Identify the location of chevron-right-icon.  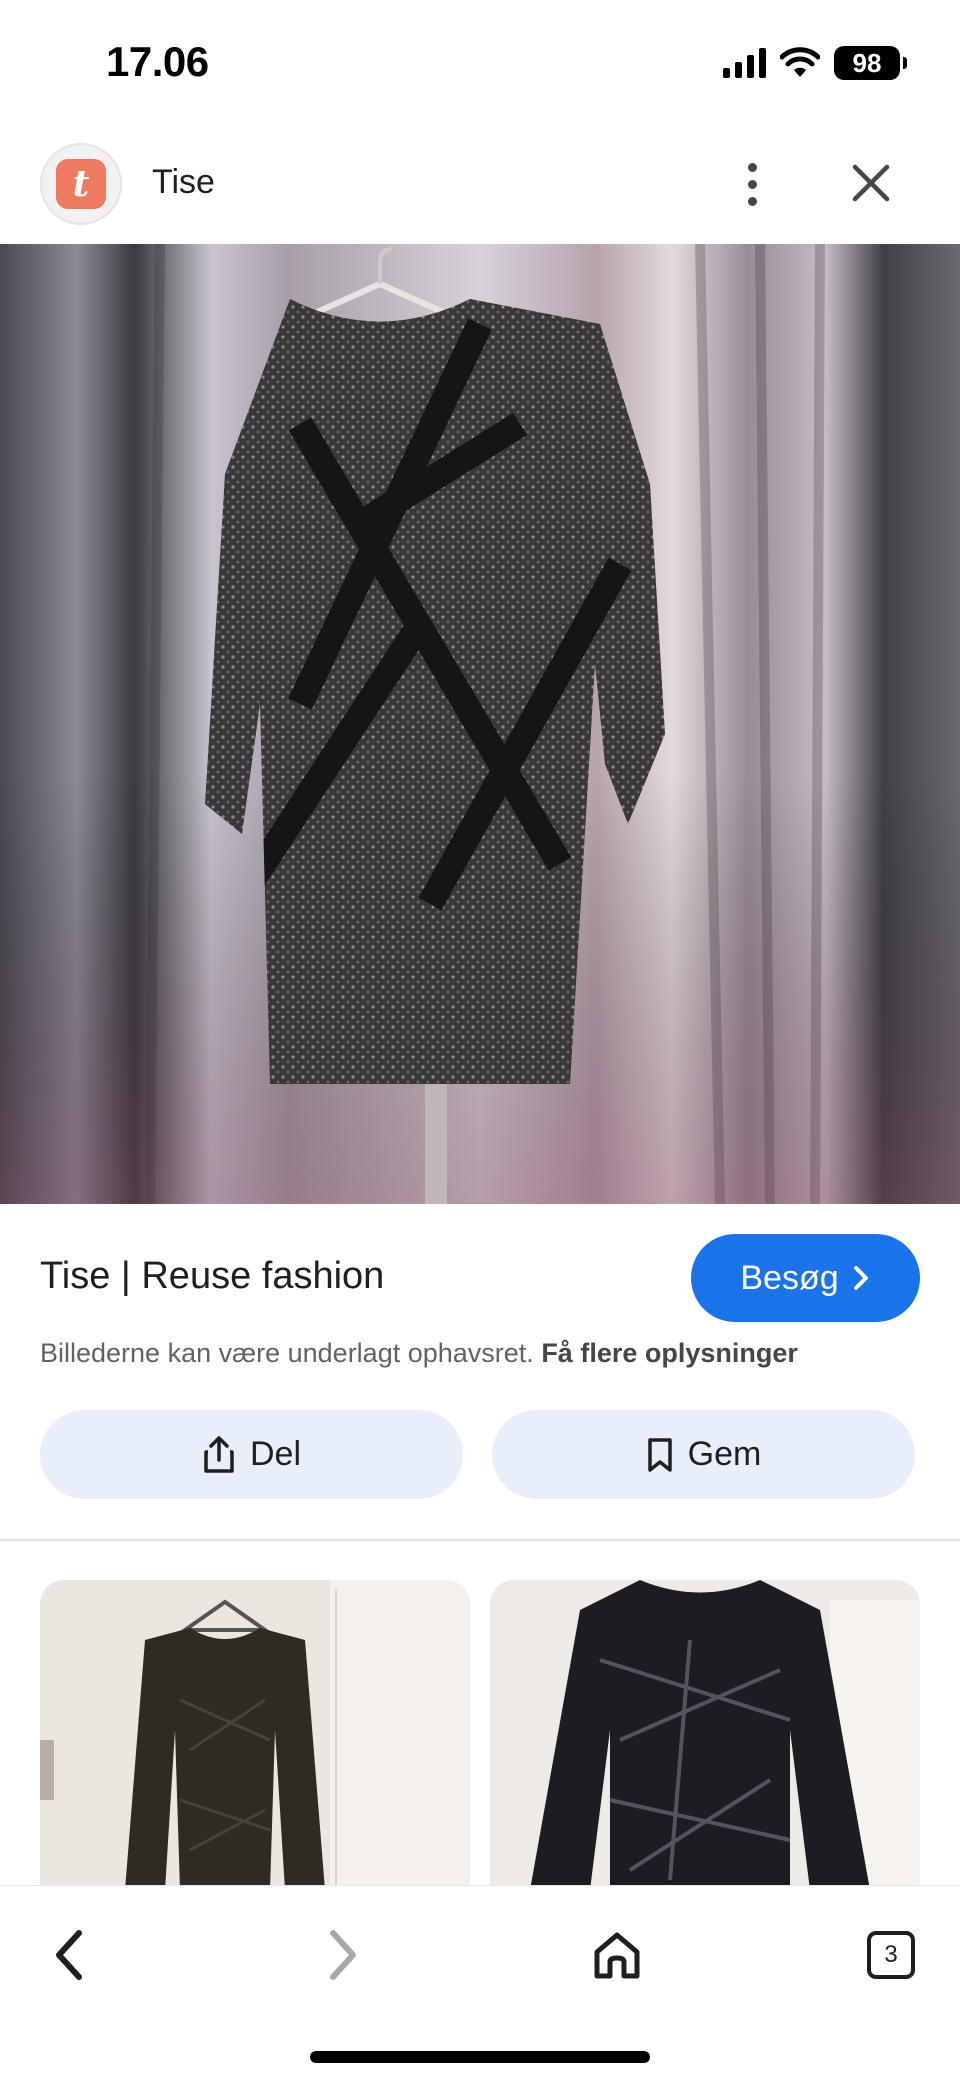
(860, 1278).